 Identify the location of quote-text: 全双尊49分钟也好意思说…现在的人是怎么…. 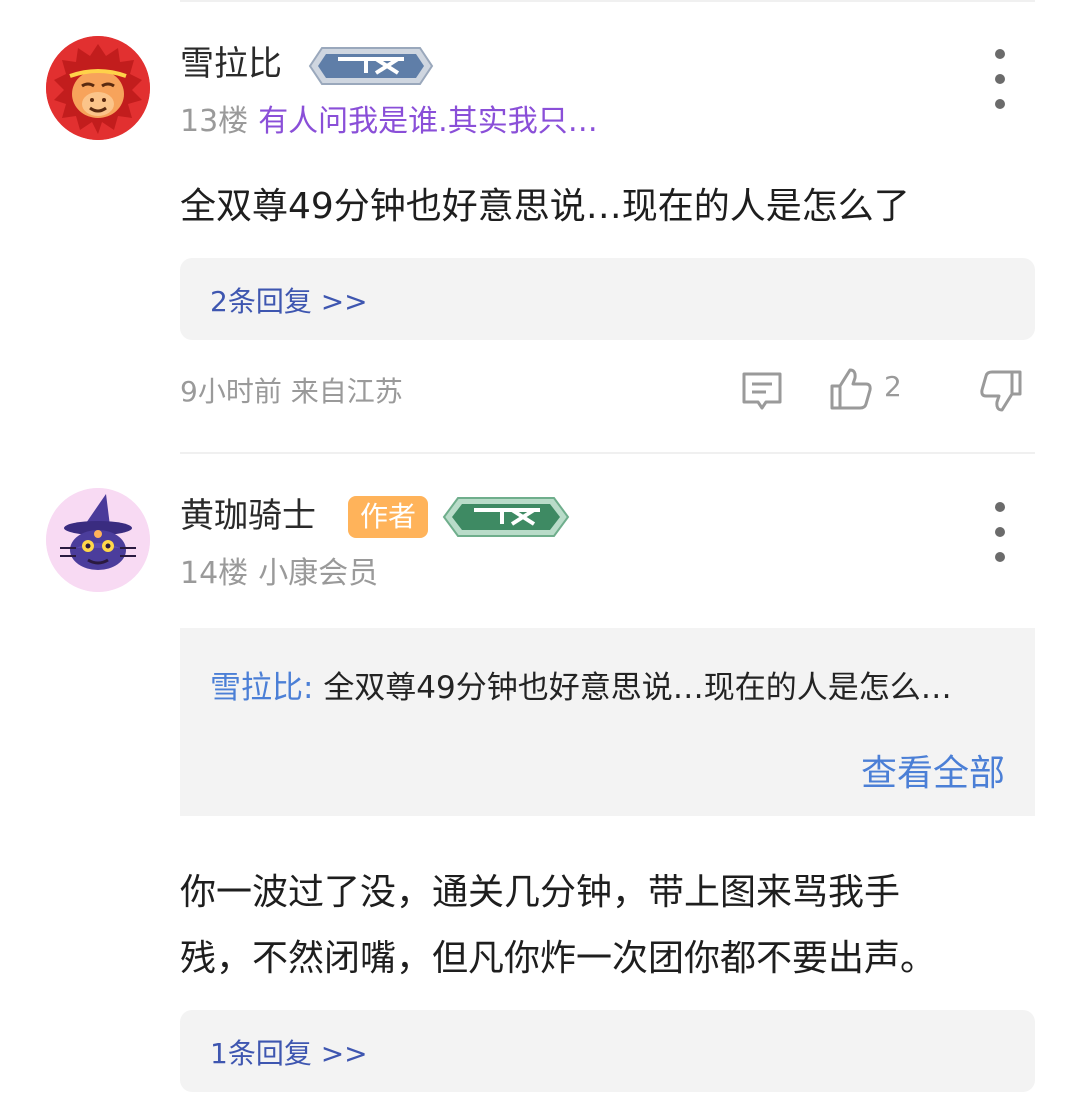
(637, 688).